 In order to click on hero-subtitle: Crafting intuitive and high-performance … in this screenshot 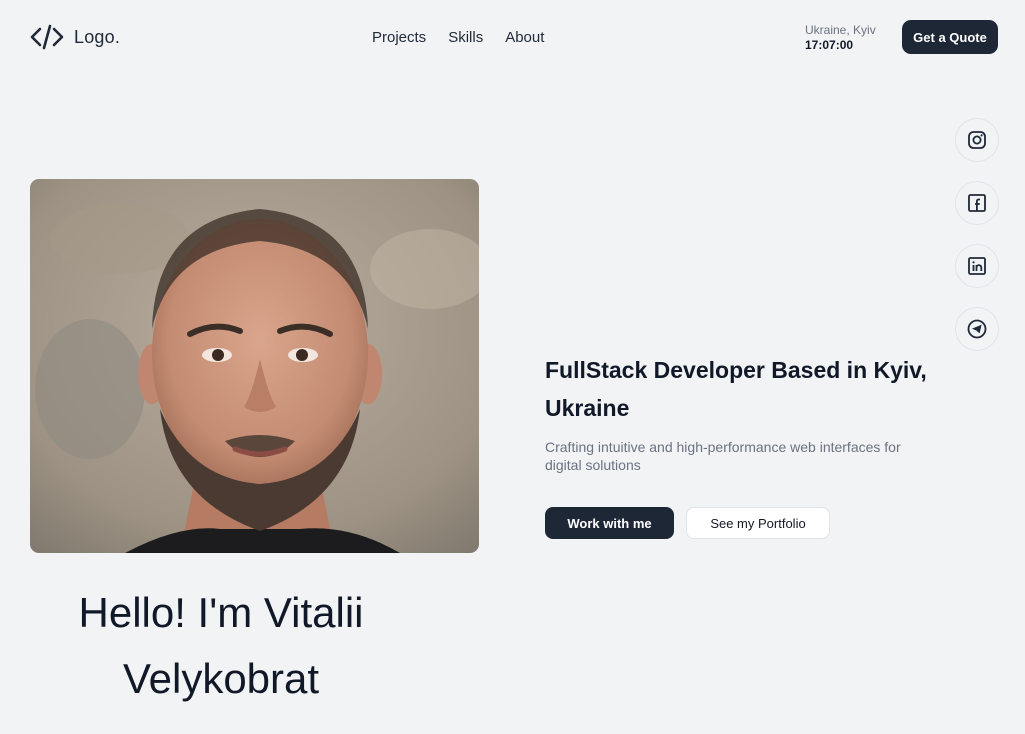, I will do `click(723, 456)`.